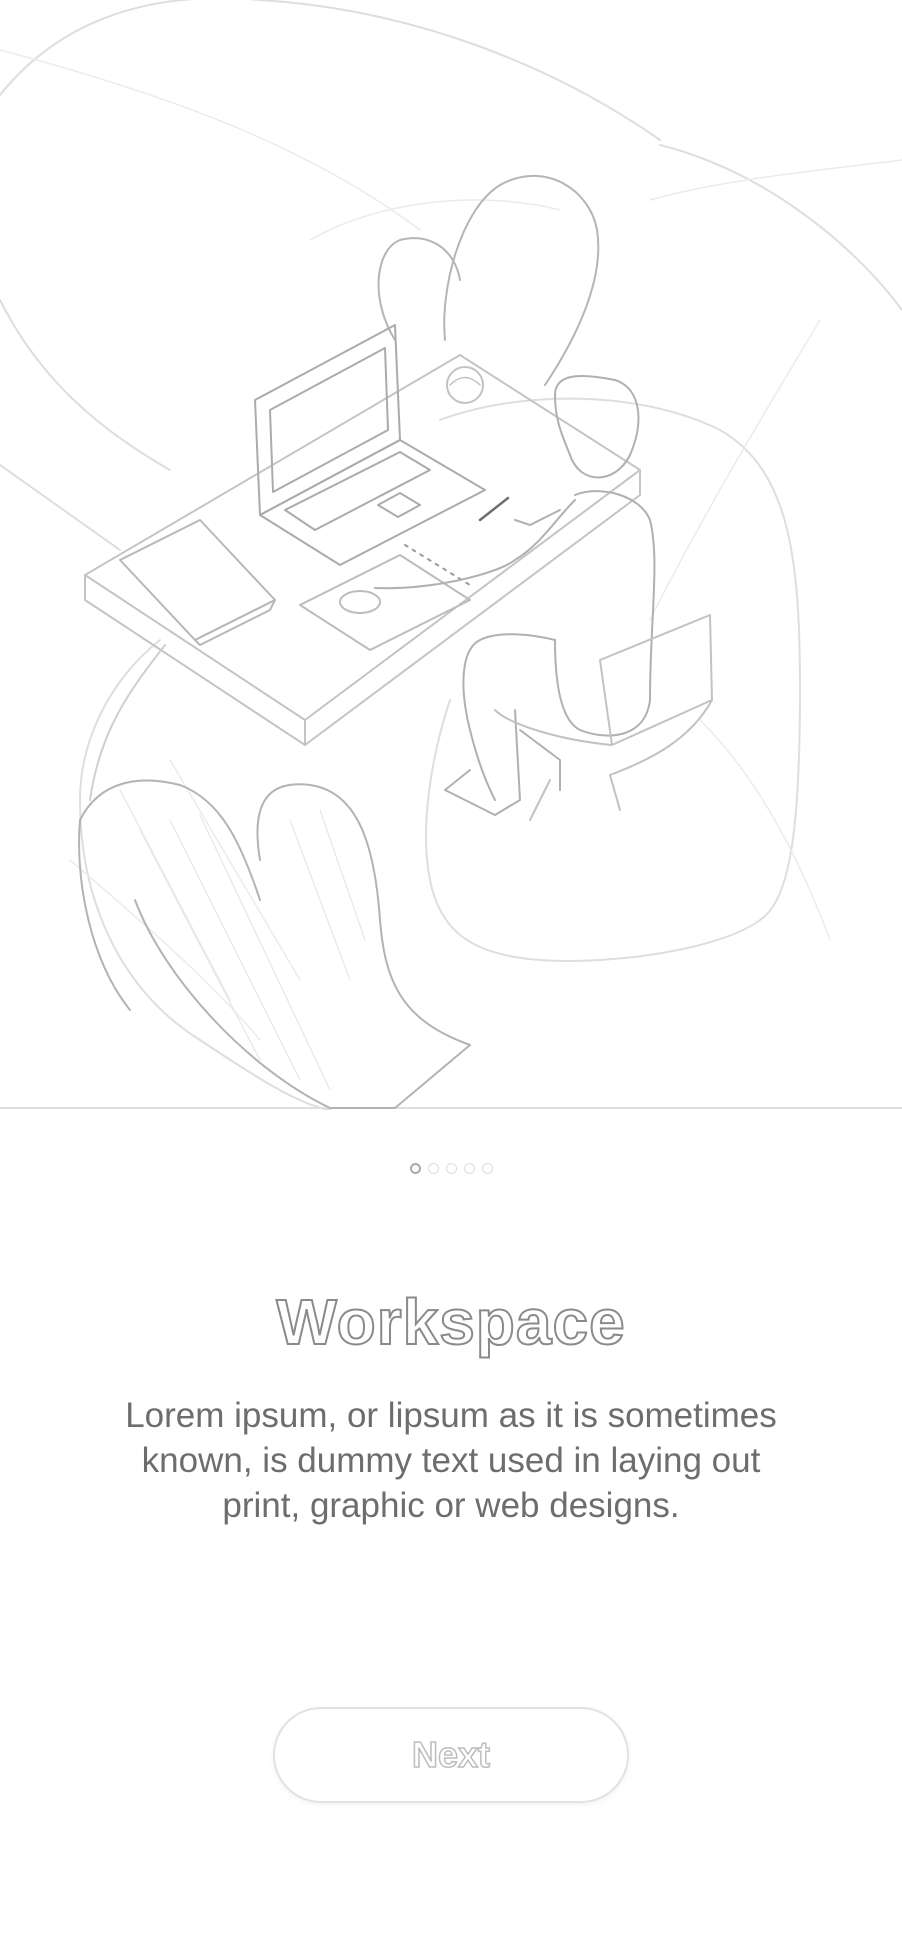  I want to click on next-button: Next, so click(451, 1755).